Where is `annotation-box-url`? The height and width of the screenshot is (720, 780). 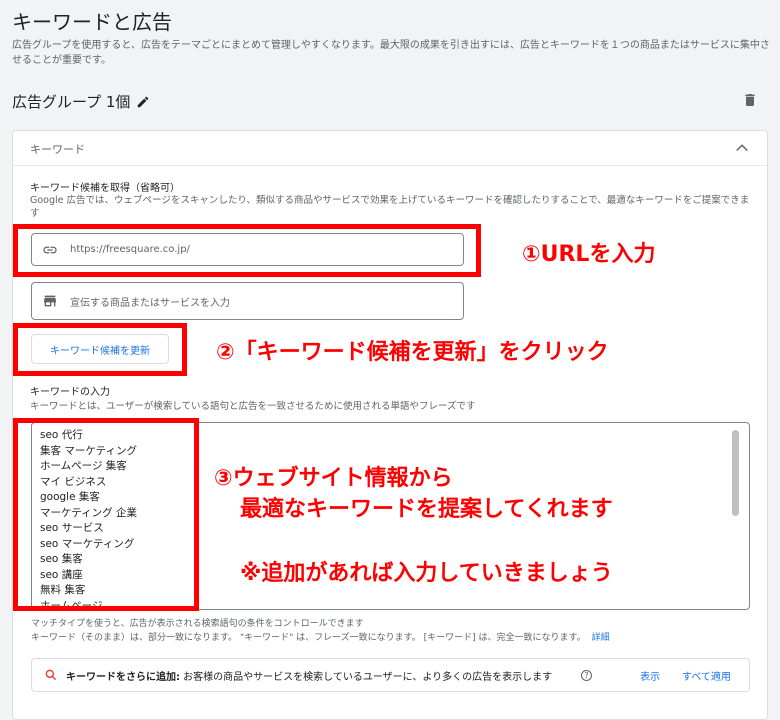
annotation-box-url is located at coordinates (247, 250).